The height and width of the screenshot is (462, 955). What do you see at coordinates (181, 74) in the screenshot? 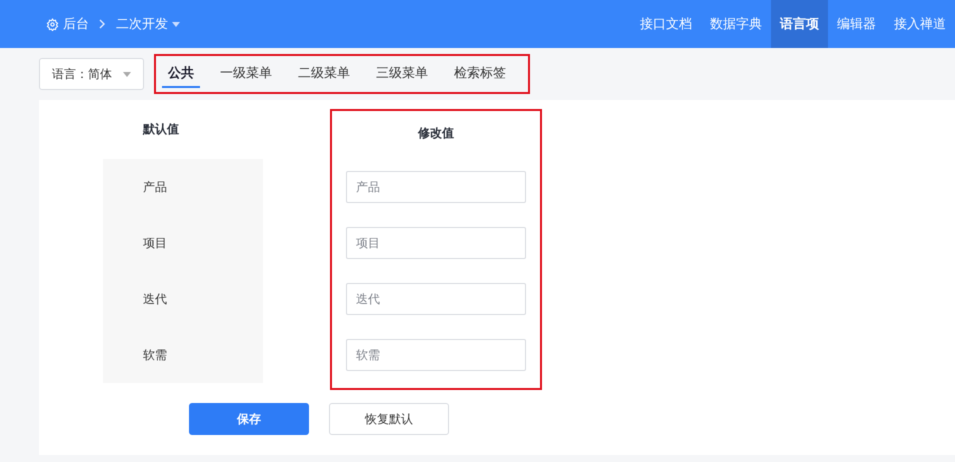
I see `tab: 公共` at bounding box center [181, 74].